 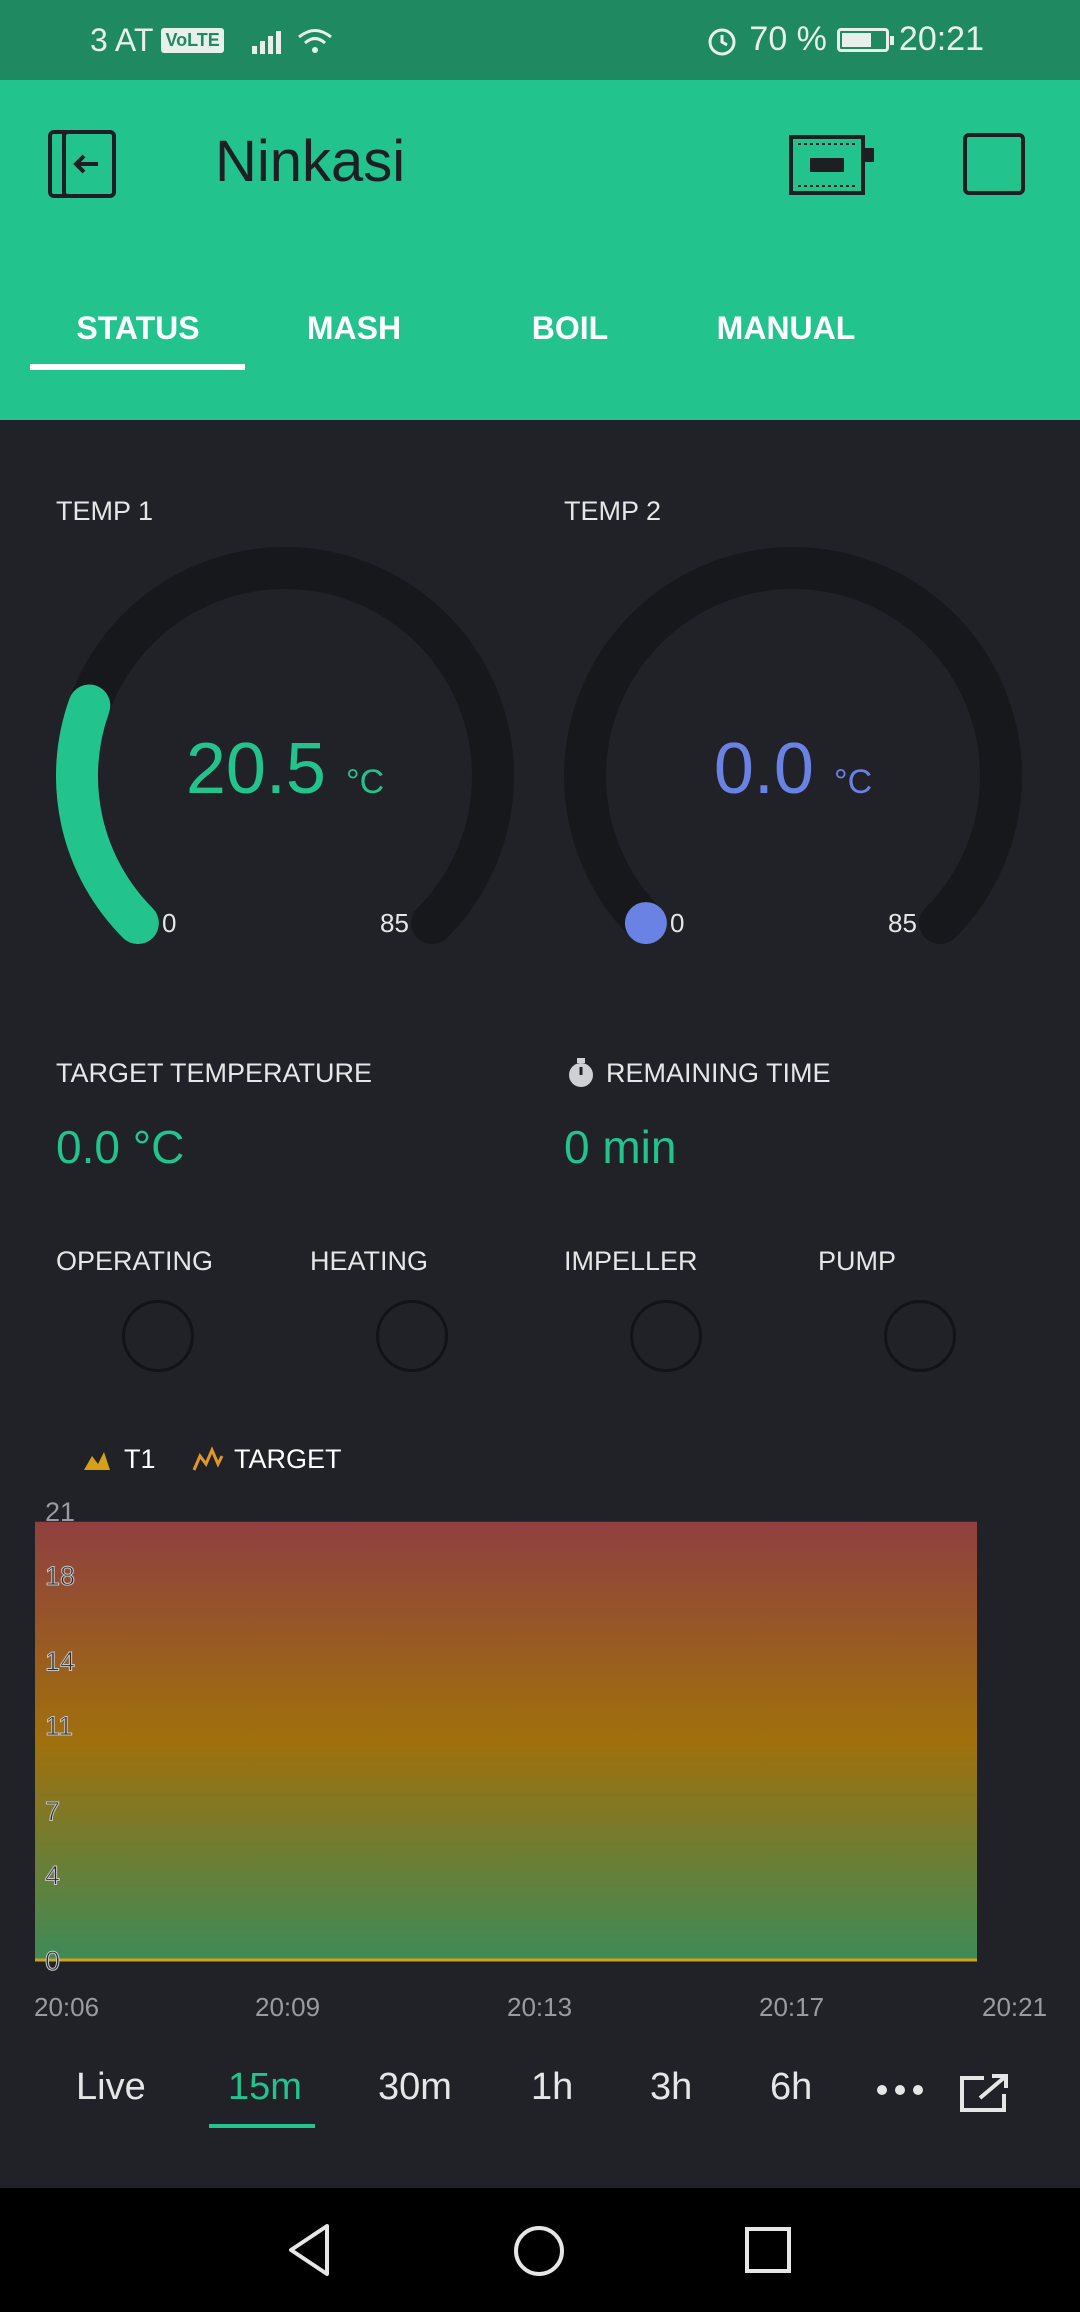 I want to click on battery-percent: 70 %, so click(x=788, y=39).